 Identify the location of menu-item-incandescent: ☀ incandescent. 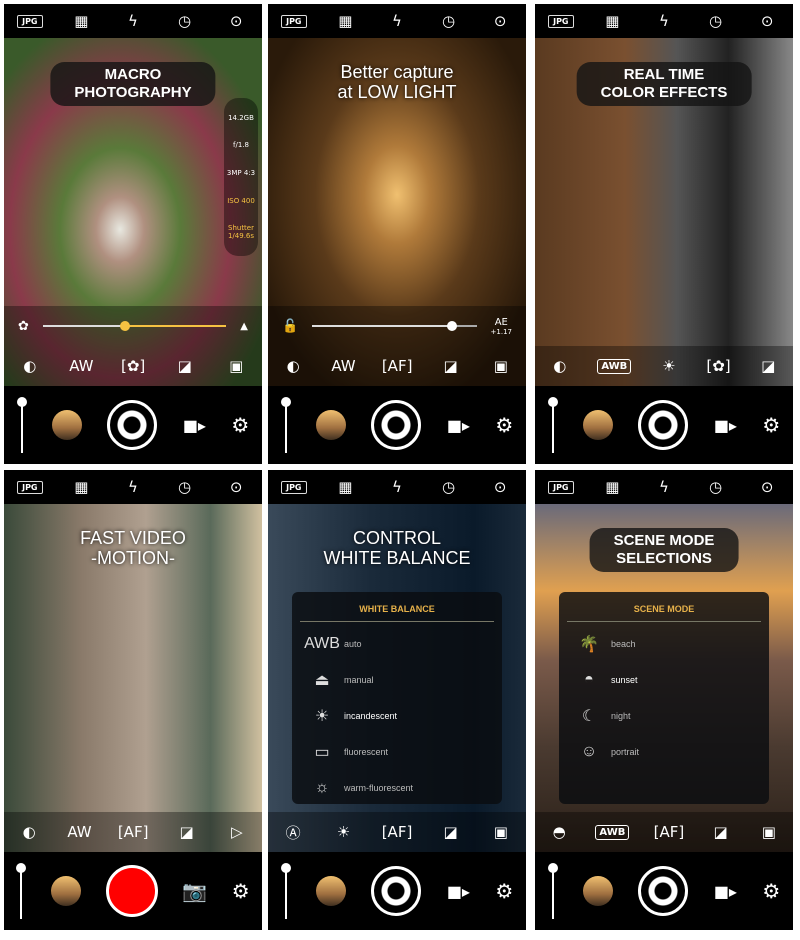
(397, 716).